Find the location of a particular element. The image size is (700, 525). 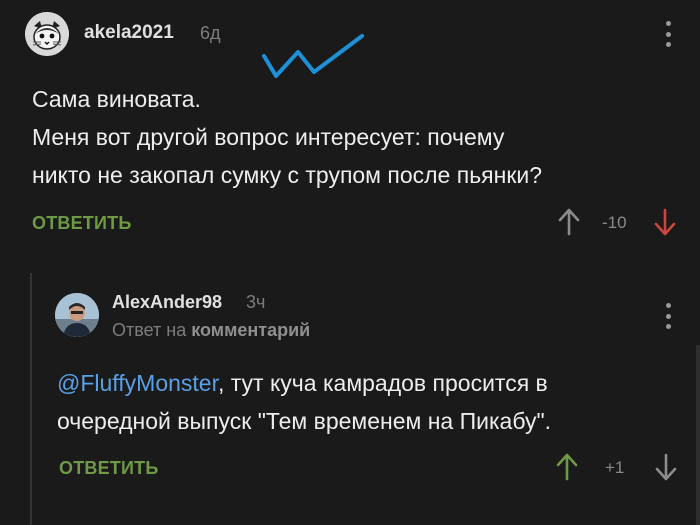

comment-menu-icon is located at coordinates (668, 34).